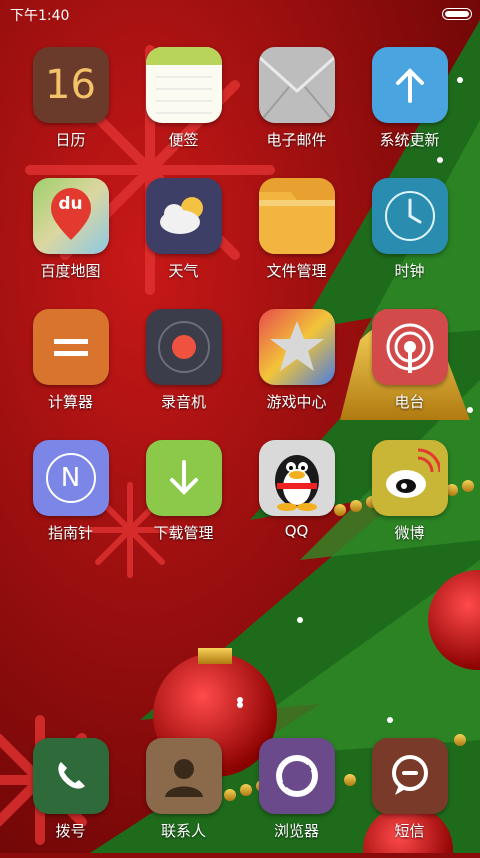 This screenshot has height=858, width=480. I want to click on radio-icon, so click(409, 347).